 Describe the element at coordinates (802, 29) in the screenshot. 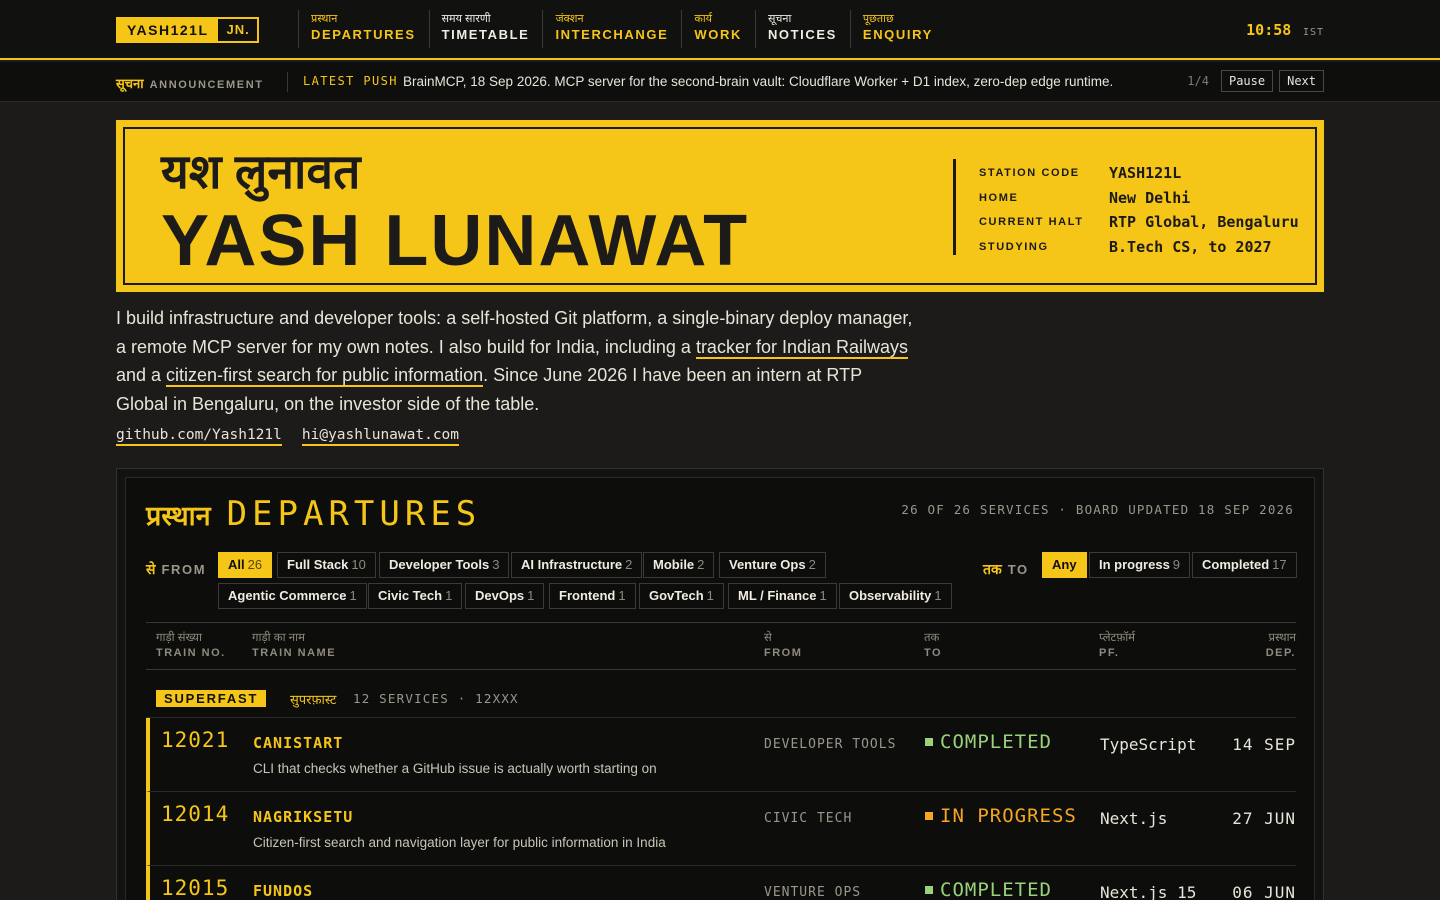

I see `nav-notices: सूचना NOTICES` at that location.